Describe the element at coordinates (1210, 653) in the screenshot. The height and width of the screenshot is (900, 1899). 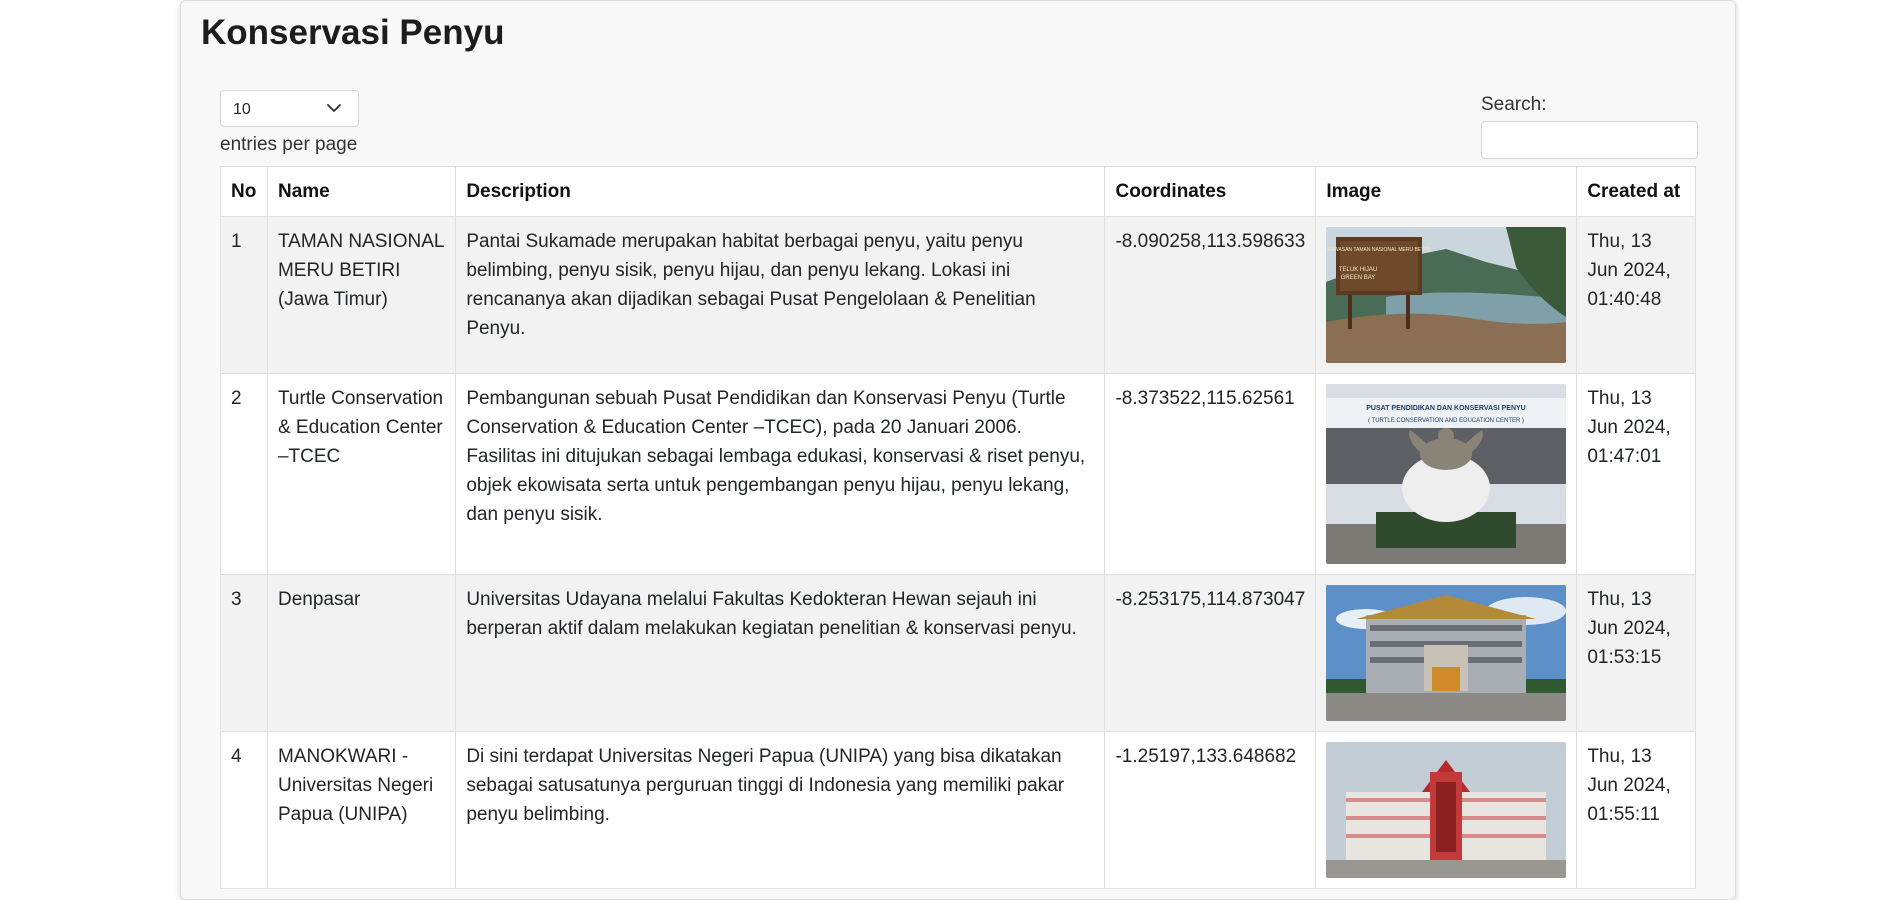
I see `cell-coordinates: -8.253175,114.873047` at that location.